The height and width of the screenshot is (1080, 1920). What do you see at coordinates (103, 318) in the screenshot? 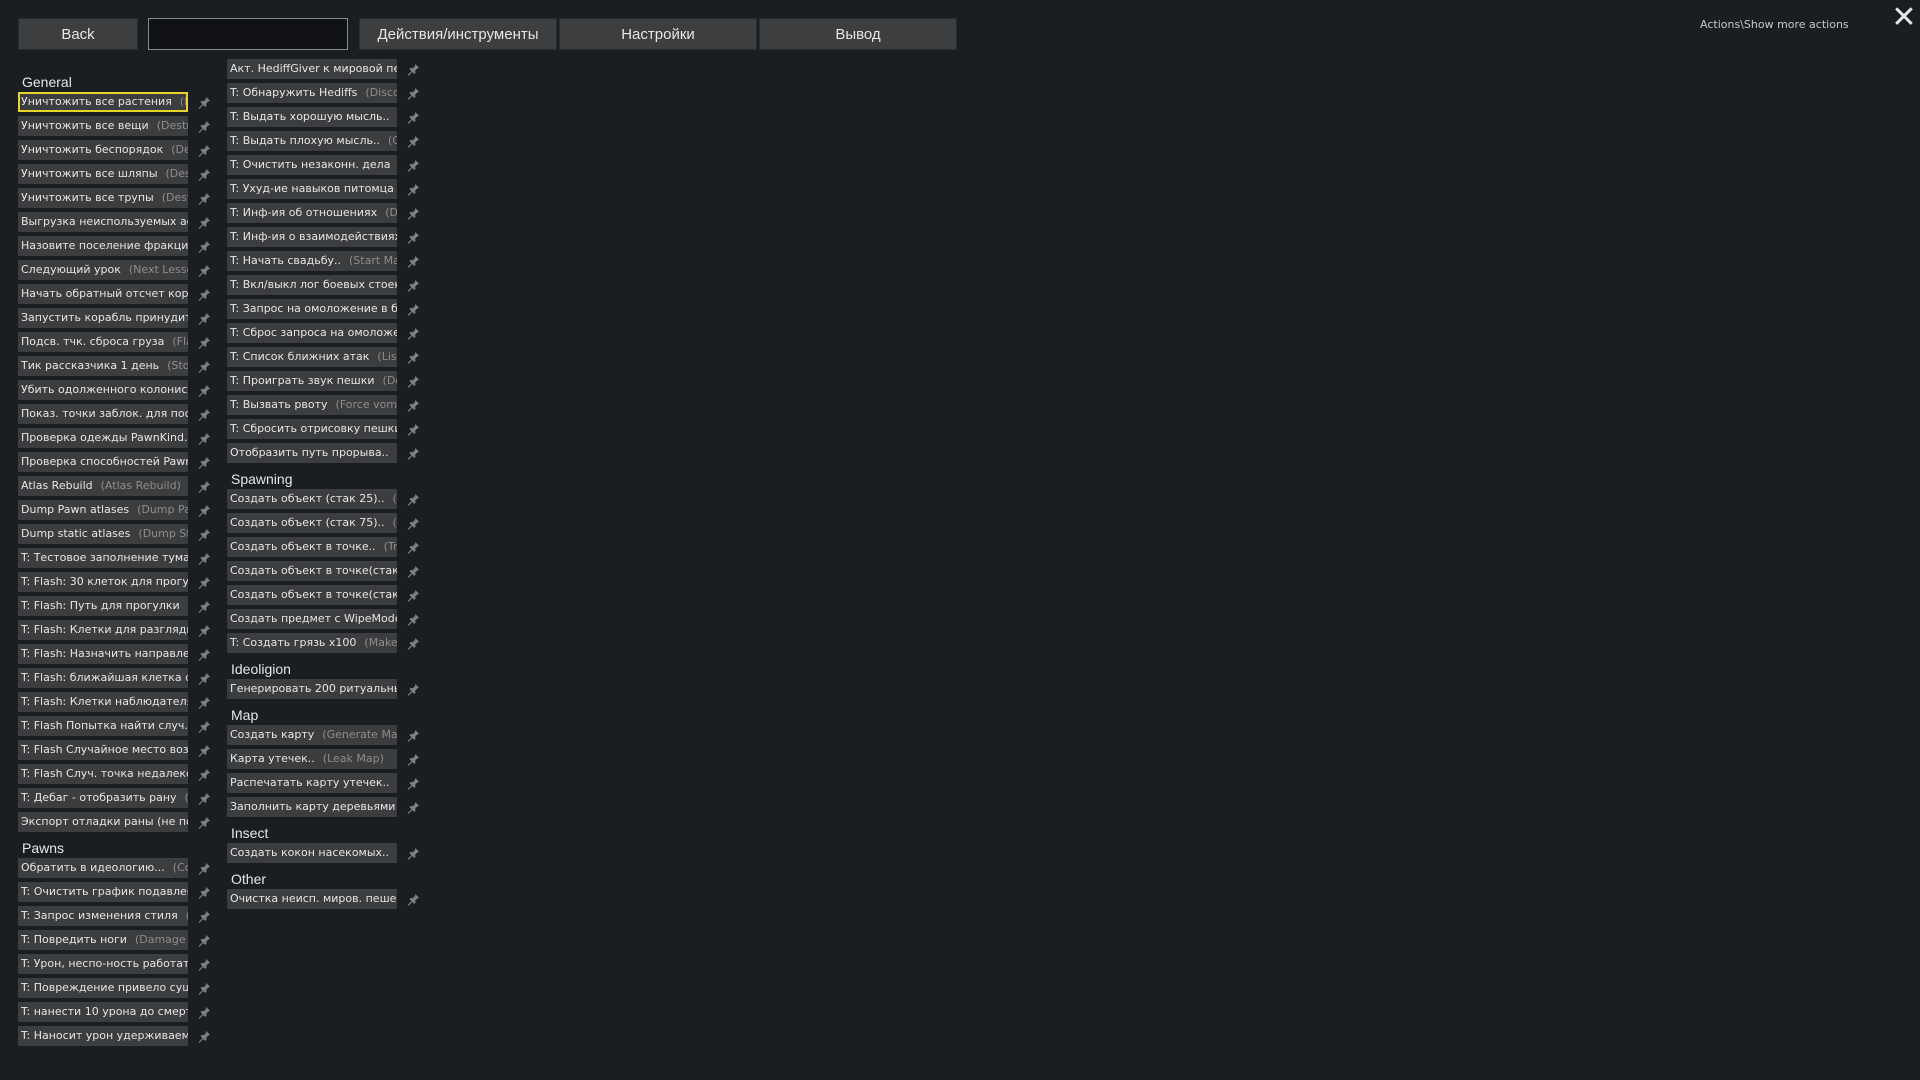
I see `action-button: Запустить корабль принудительно` at bounding box center [103, 318].